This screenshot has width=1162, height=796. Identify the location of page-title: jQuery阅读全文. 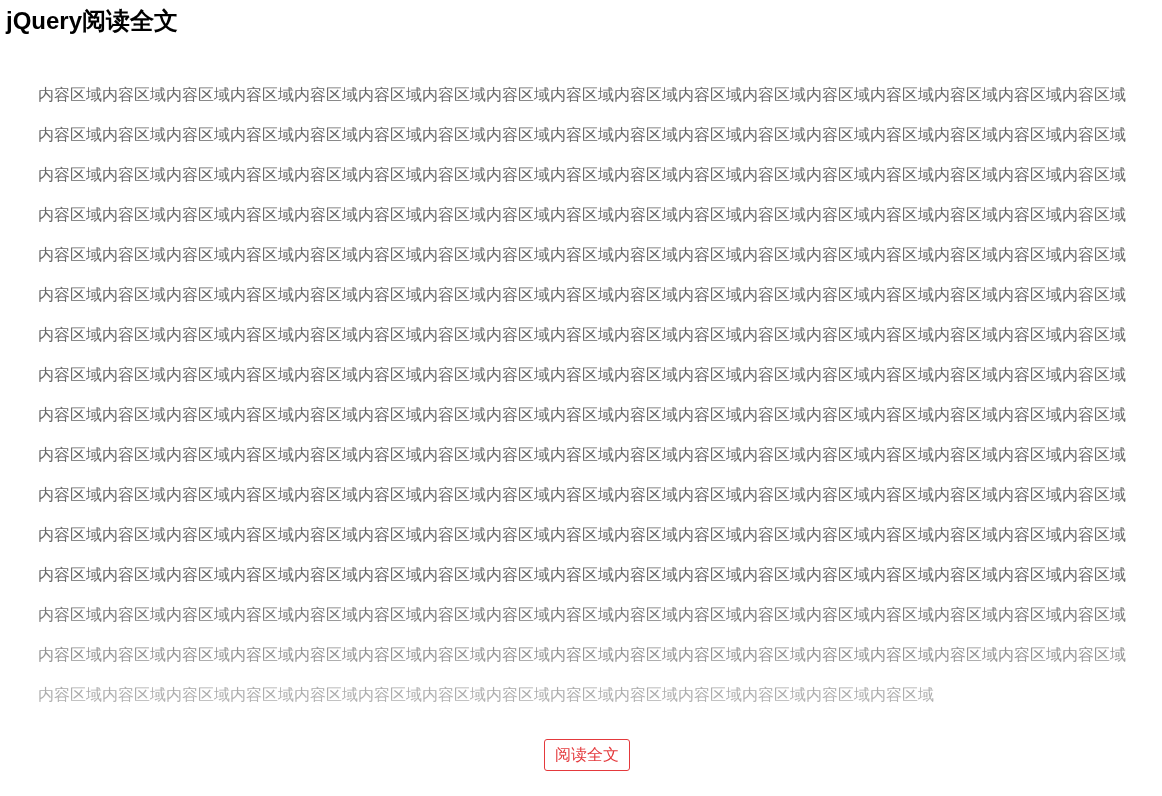
(92, 21).